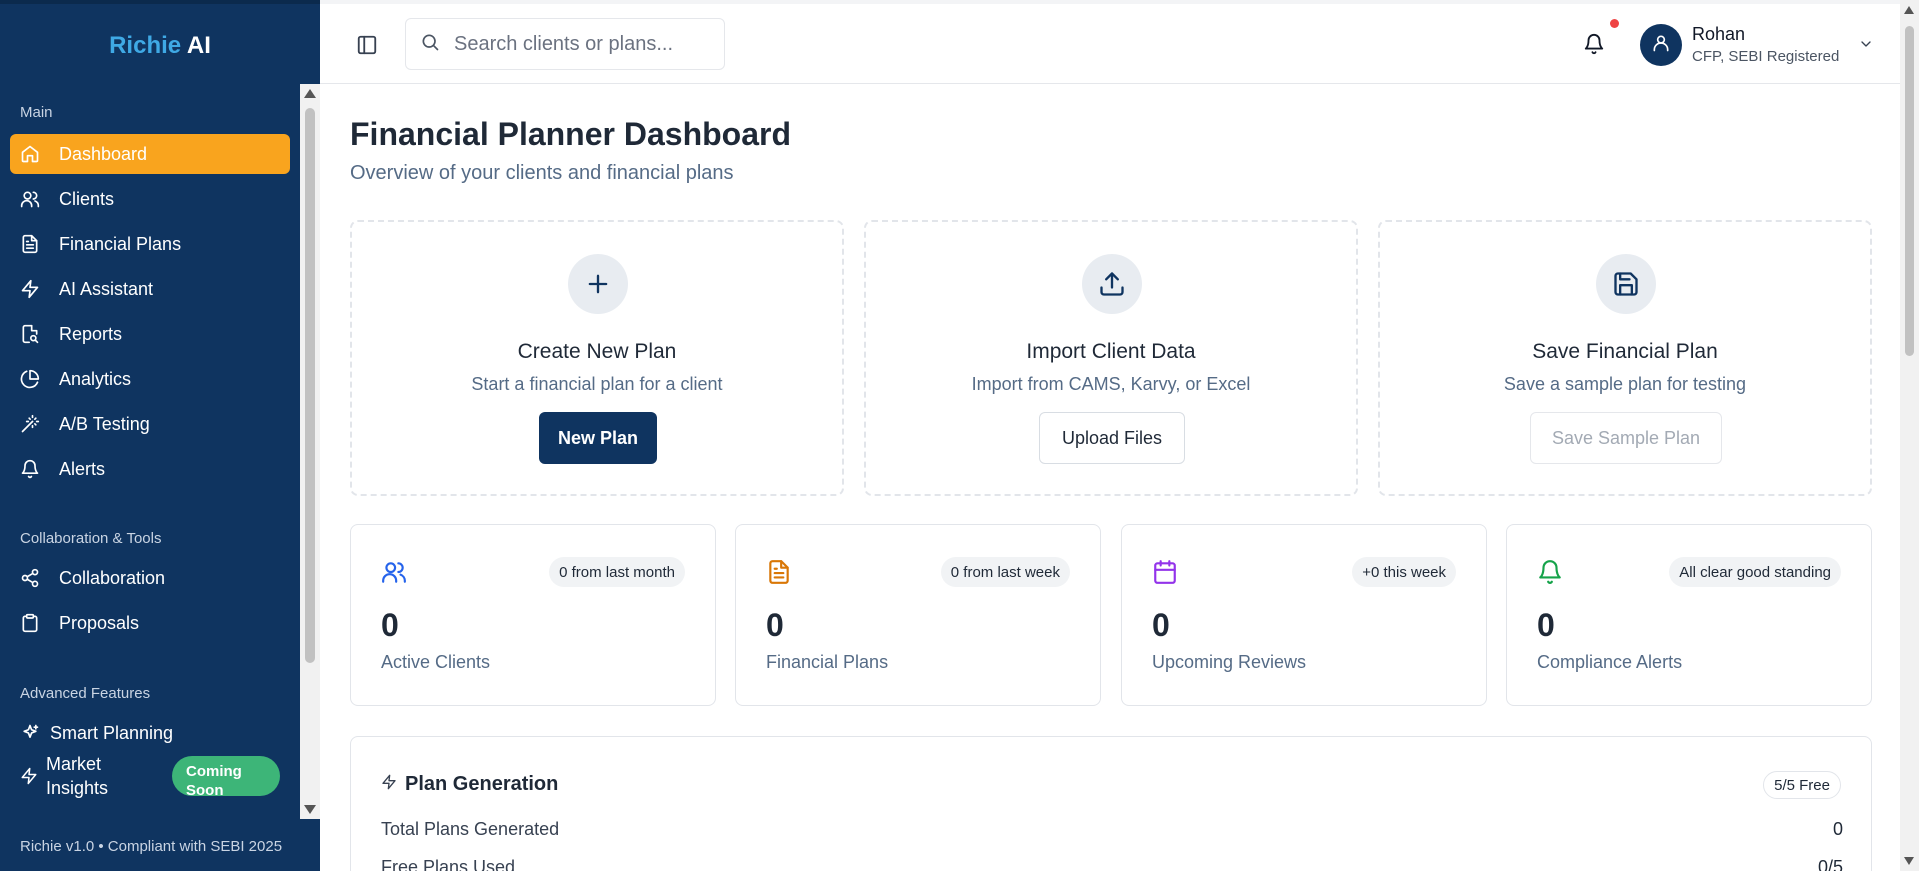 The width and height of the screenshot is (1919, 871). Describe the element at coordinates (226, 777) in the screenshot. I see `coming-soon-badge: Coming Soon` at that location.